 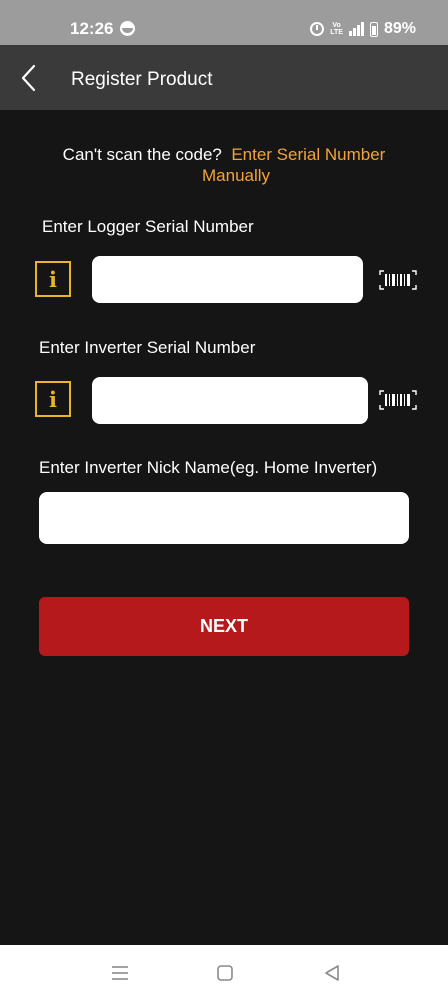 I want to click on next-button: NEXT, so click(x=224, y=626).